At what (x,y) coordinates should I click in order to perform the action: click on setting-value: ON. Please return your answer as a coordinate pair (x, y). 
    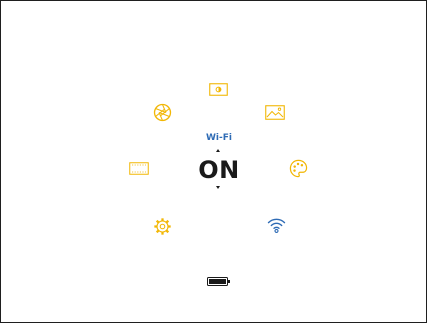
    Looking at the image, I should click on (219, 170).